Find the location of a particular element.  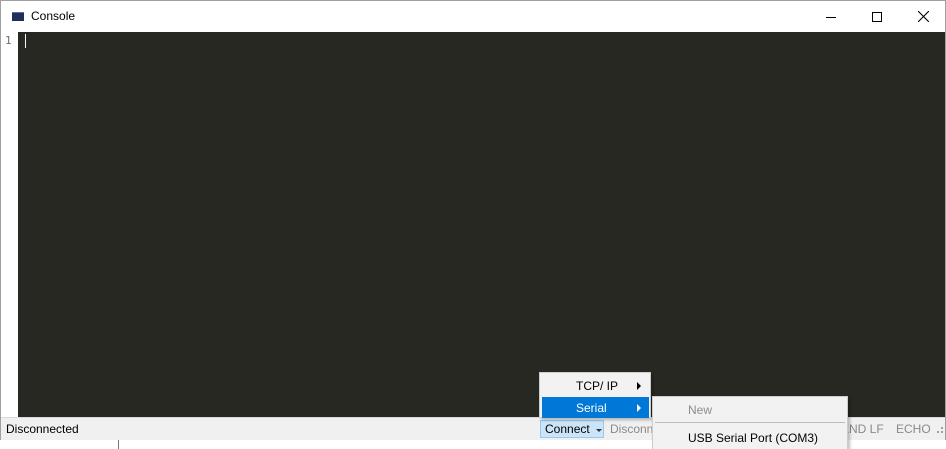

close-icon is located at coordinates (923, 16).